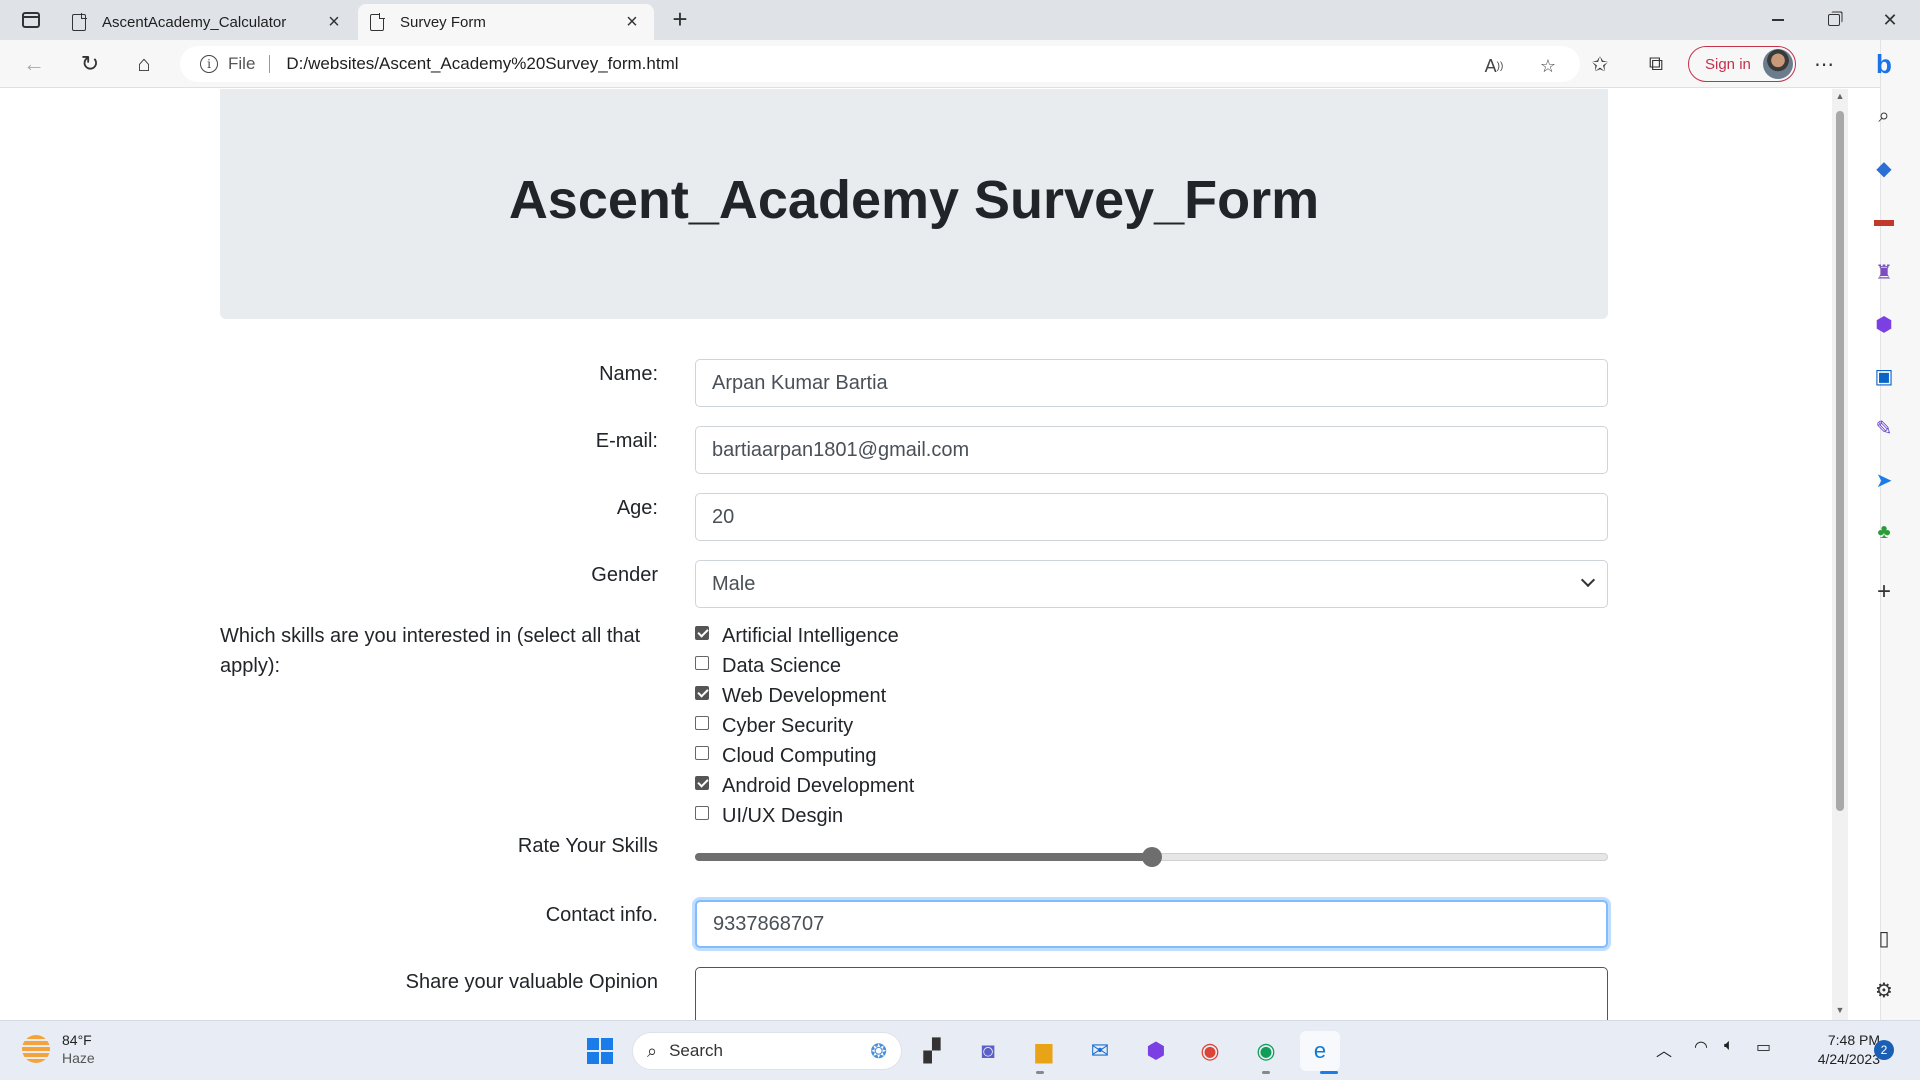  What do you see at coordinates (1320, 1051) in the screenshot?
I see `edge-icon: e` at bounding box center [1320, 1051].